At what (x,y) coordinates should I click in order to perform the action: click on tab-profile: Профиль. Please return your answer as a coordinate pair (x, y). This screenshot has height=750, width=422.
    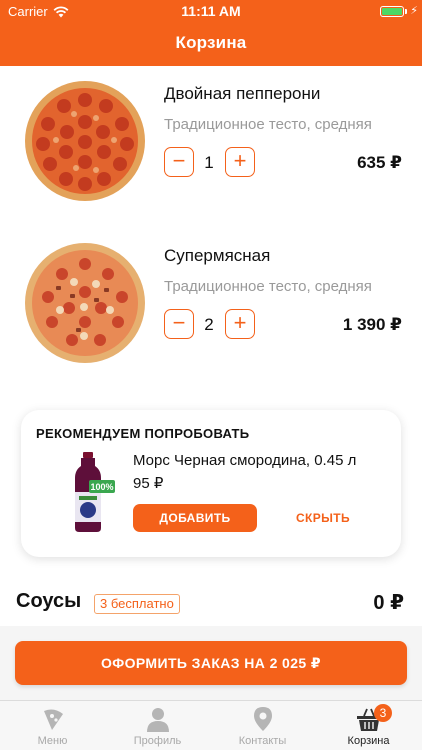
    Looking at the image, I should click on (157, 725).